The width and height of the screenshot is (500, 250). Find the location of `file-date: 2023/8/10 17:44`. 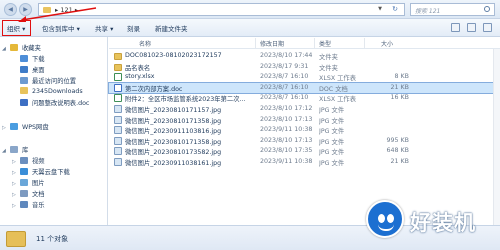

file-date: 2023/8/10 17:44 is located at coordinates (286, 55).